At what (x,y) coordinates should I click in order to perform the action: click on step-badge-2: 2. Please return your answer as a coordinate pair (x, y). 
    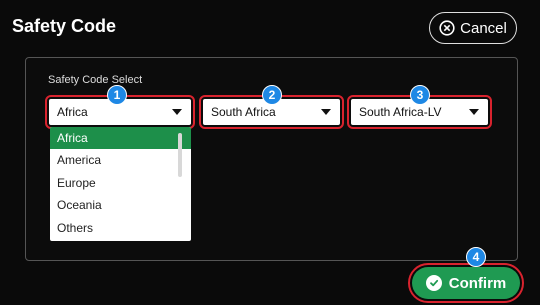
    Looking at the image, I should click on (272, 95).